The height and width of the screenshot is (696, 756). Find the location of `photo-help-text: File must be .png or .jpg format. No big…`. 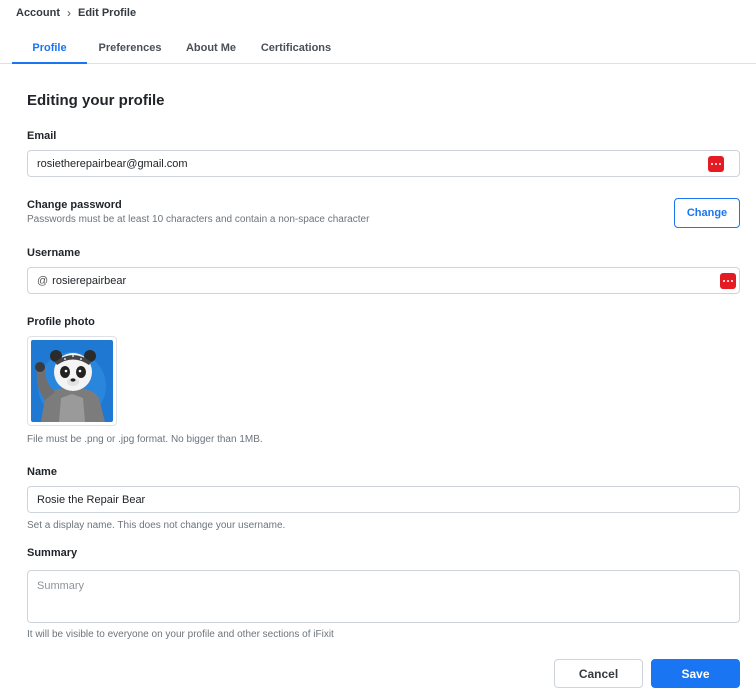

photo-help-text: File must be .png or .jpg format. No big… is located at coordinates (145, 439).